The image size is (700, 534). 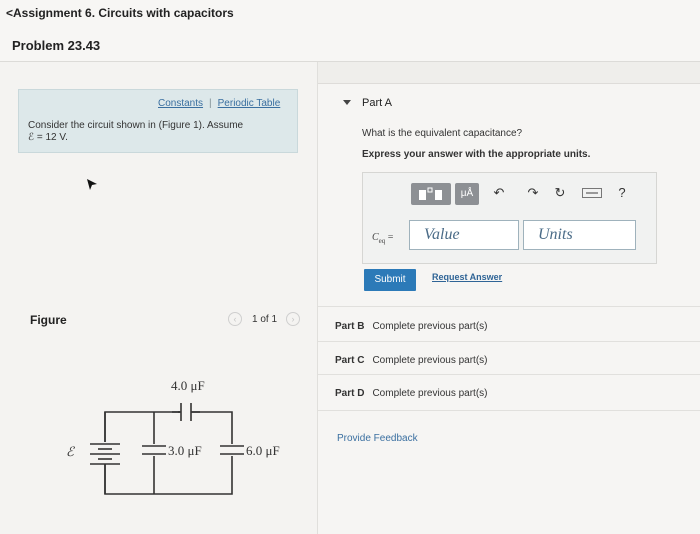 I want to click on circuit-diagram: ℰ 4.0 μF 3.0 μF 6.0 μF, so click(x=173, y=436).